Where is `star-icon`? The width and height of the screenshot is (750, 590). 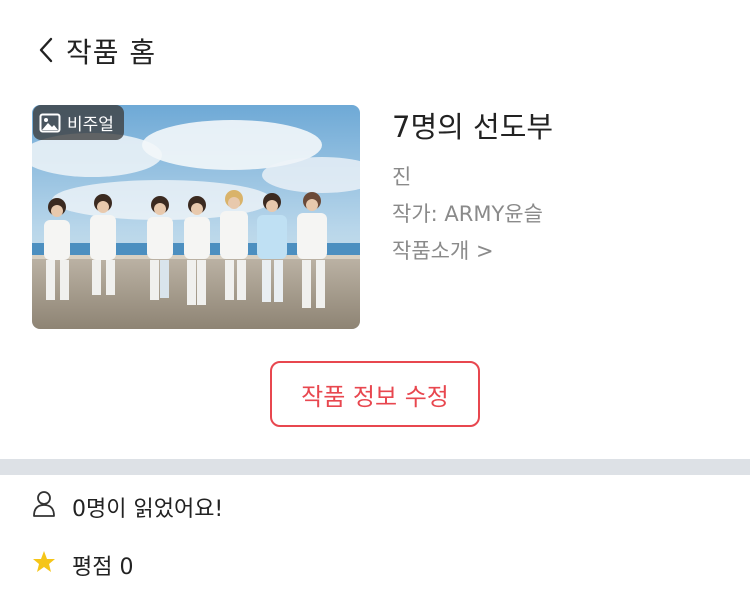 star-icon is located at coordinates (44, 561).